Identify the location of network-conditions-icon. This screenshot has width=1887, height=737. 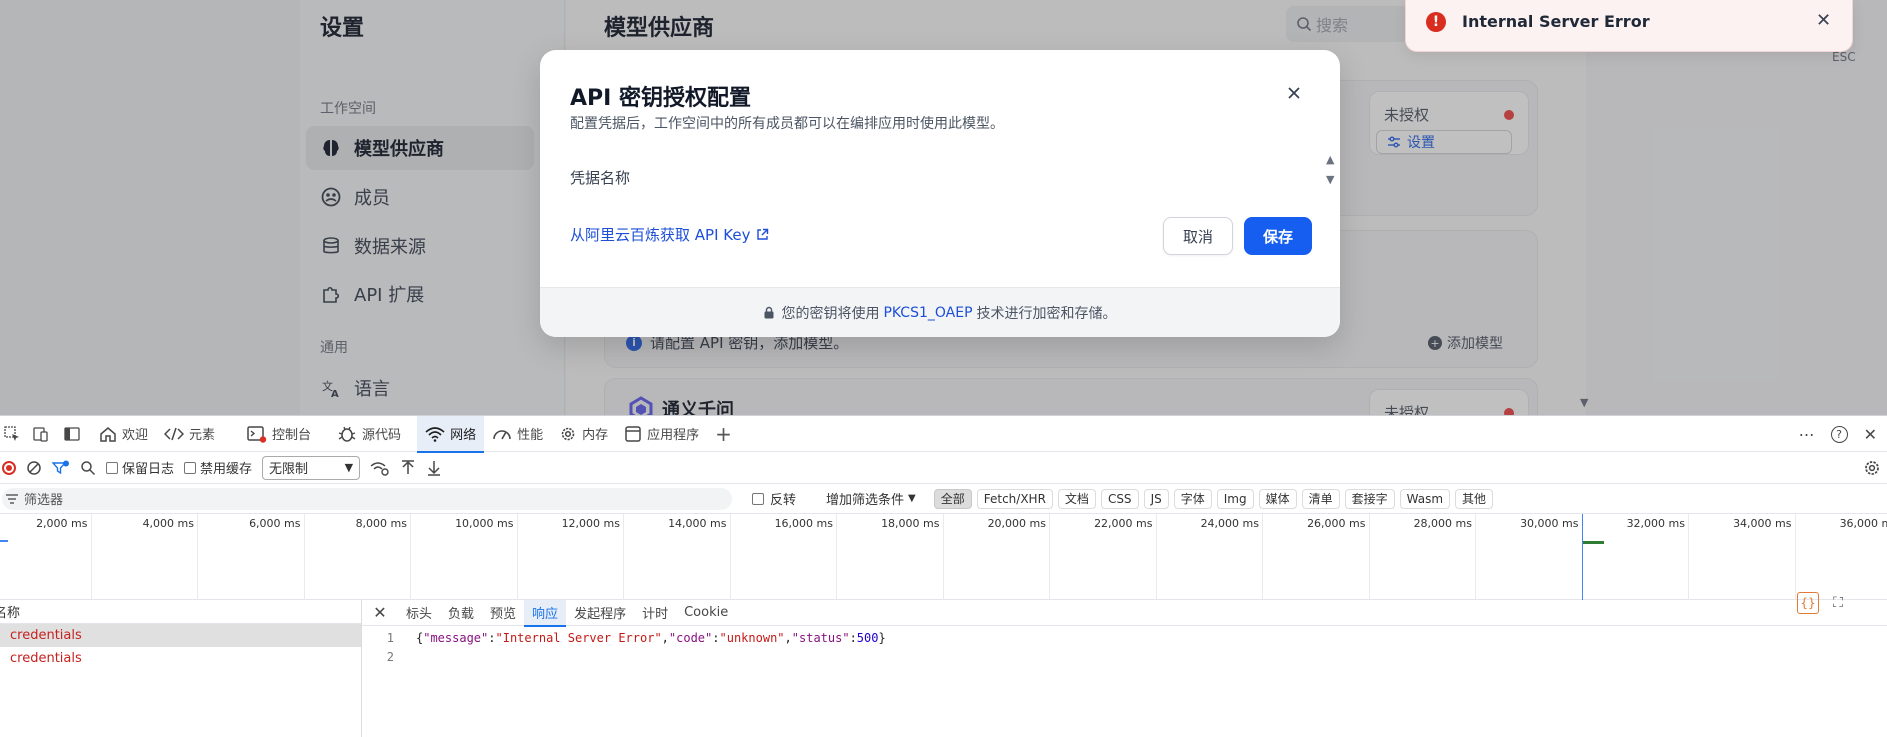
(380, 468).